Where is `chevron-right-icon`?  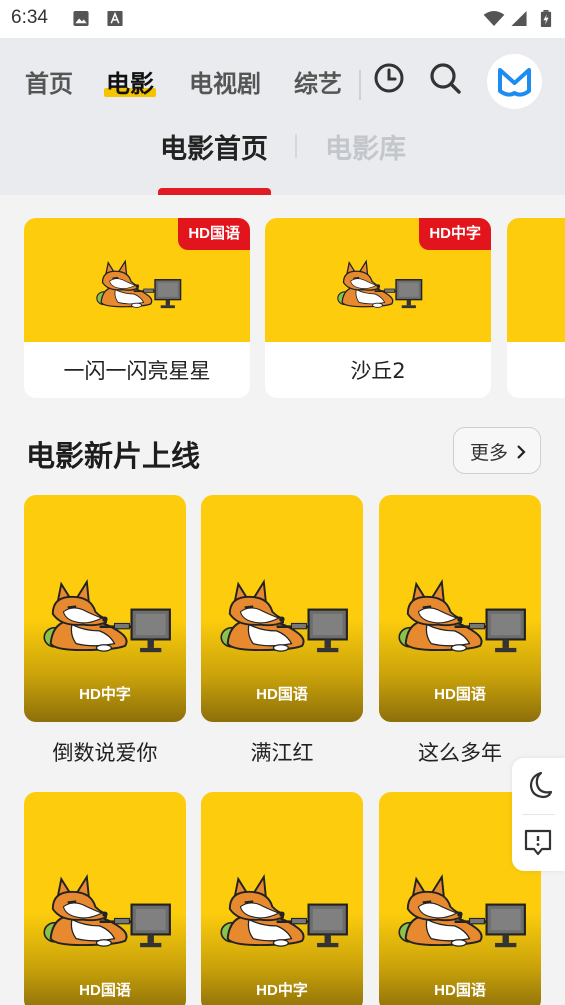 chevron-right-icon is located at coordinates (521, 452).